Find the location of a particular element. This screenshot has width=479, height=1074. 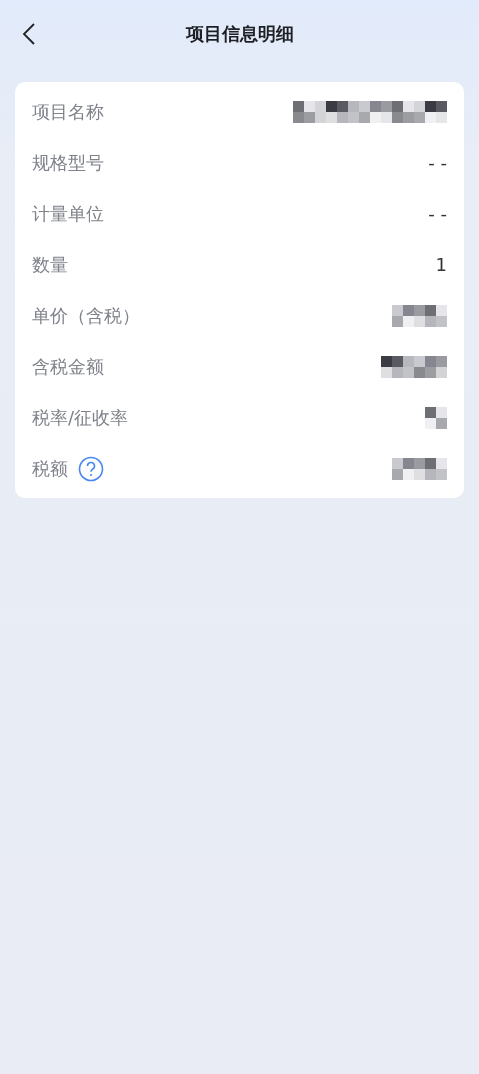

field-label: 规格型号 is located at coordinates (68, 162).